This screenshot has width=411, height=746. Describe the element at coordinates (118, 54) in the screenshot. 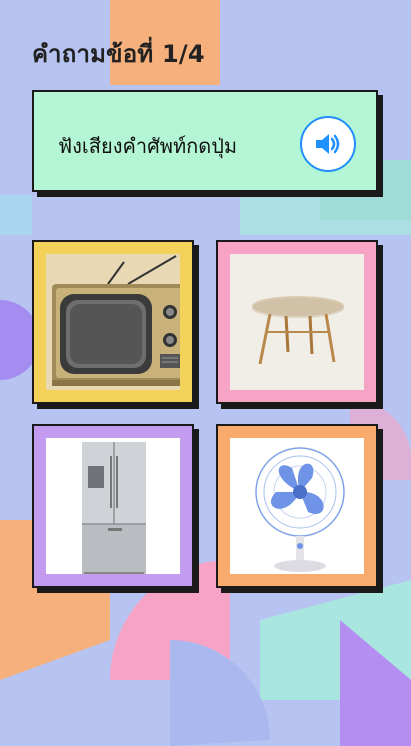

I see `question-title: คำถามข้อที่ 1/4` at that location.